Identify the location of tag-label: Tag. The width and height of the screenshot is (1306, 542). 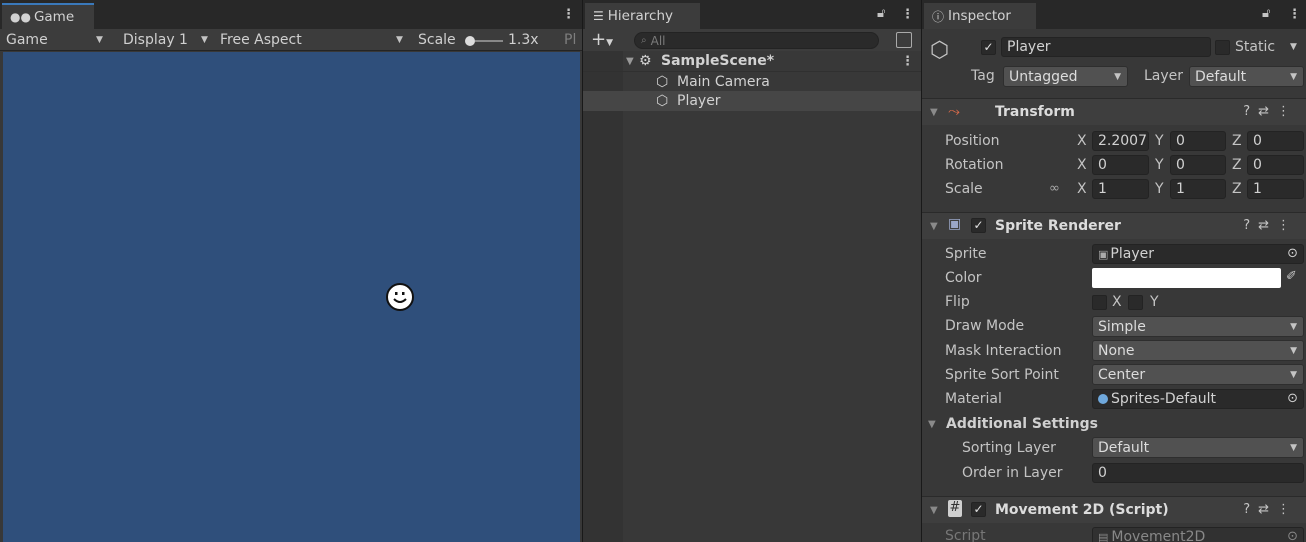
(983, 76).